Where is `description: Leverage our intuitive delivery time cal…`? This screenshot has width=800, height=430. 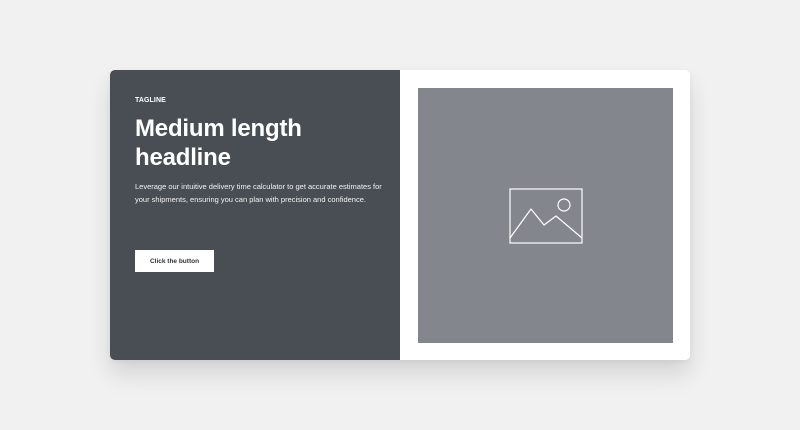
description: Leverage our intuitive delivery time cal… is located at coordinates (258, 193).